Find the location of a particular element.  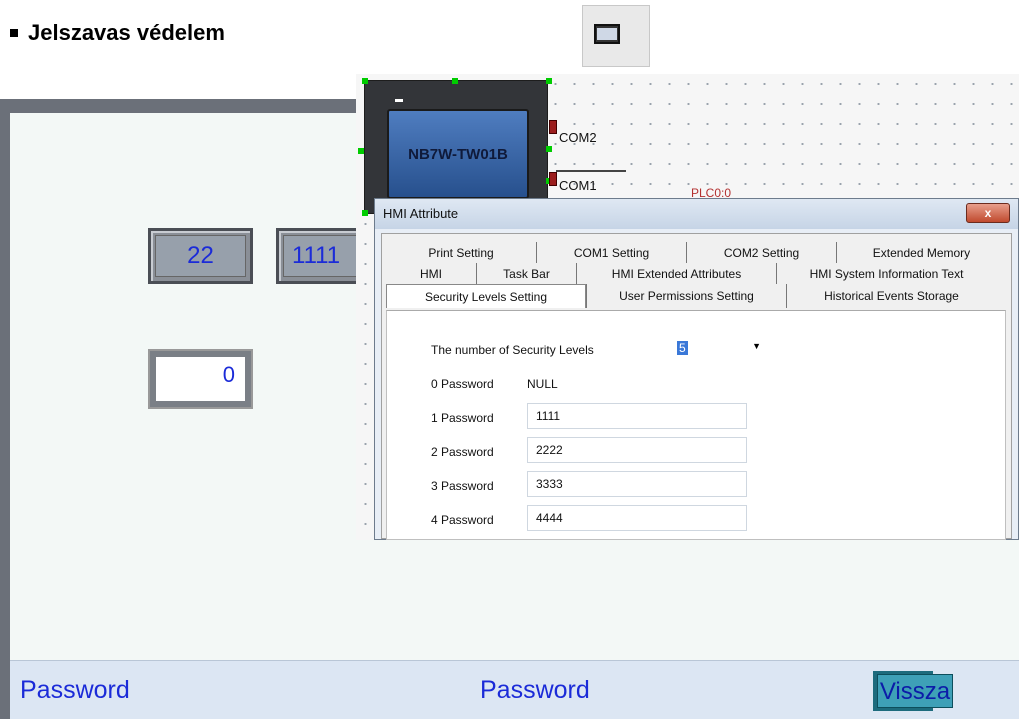

bullet-marker is located at coordinates (14, 33).